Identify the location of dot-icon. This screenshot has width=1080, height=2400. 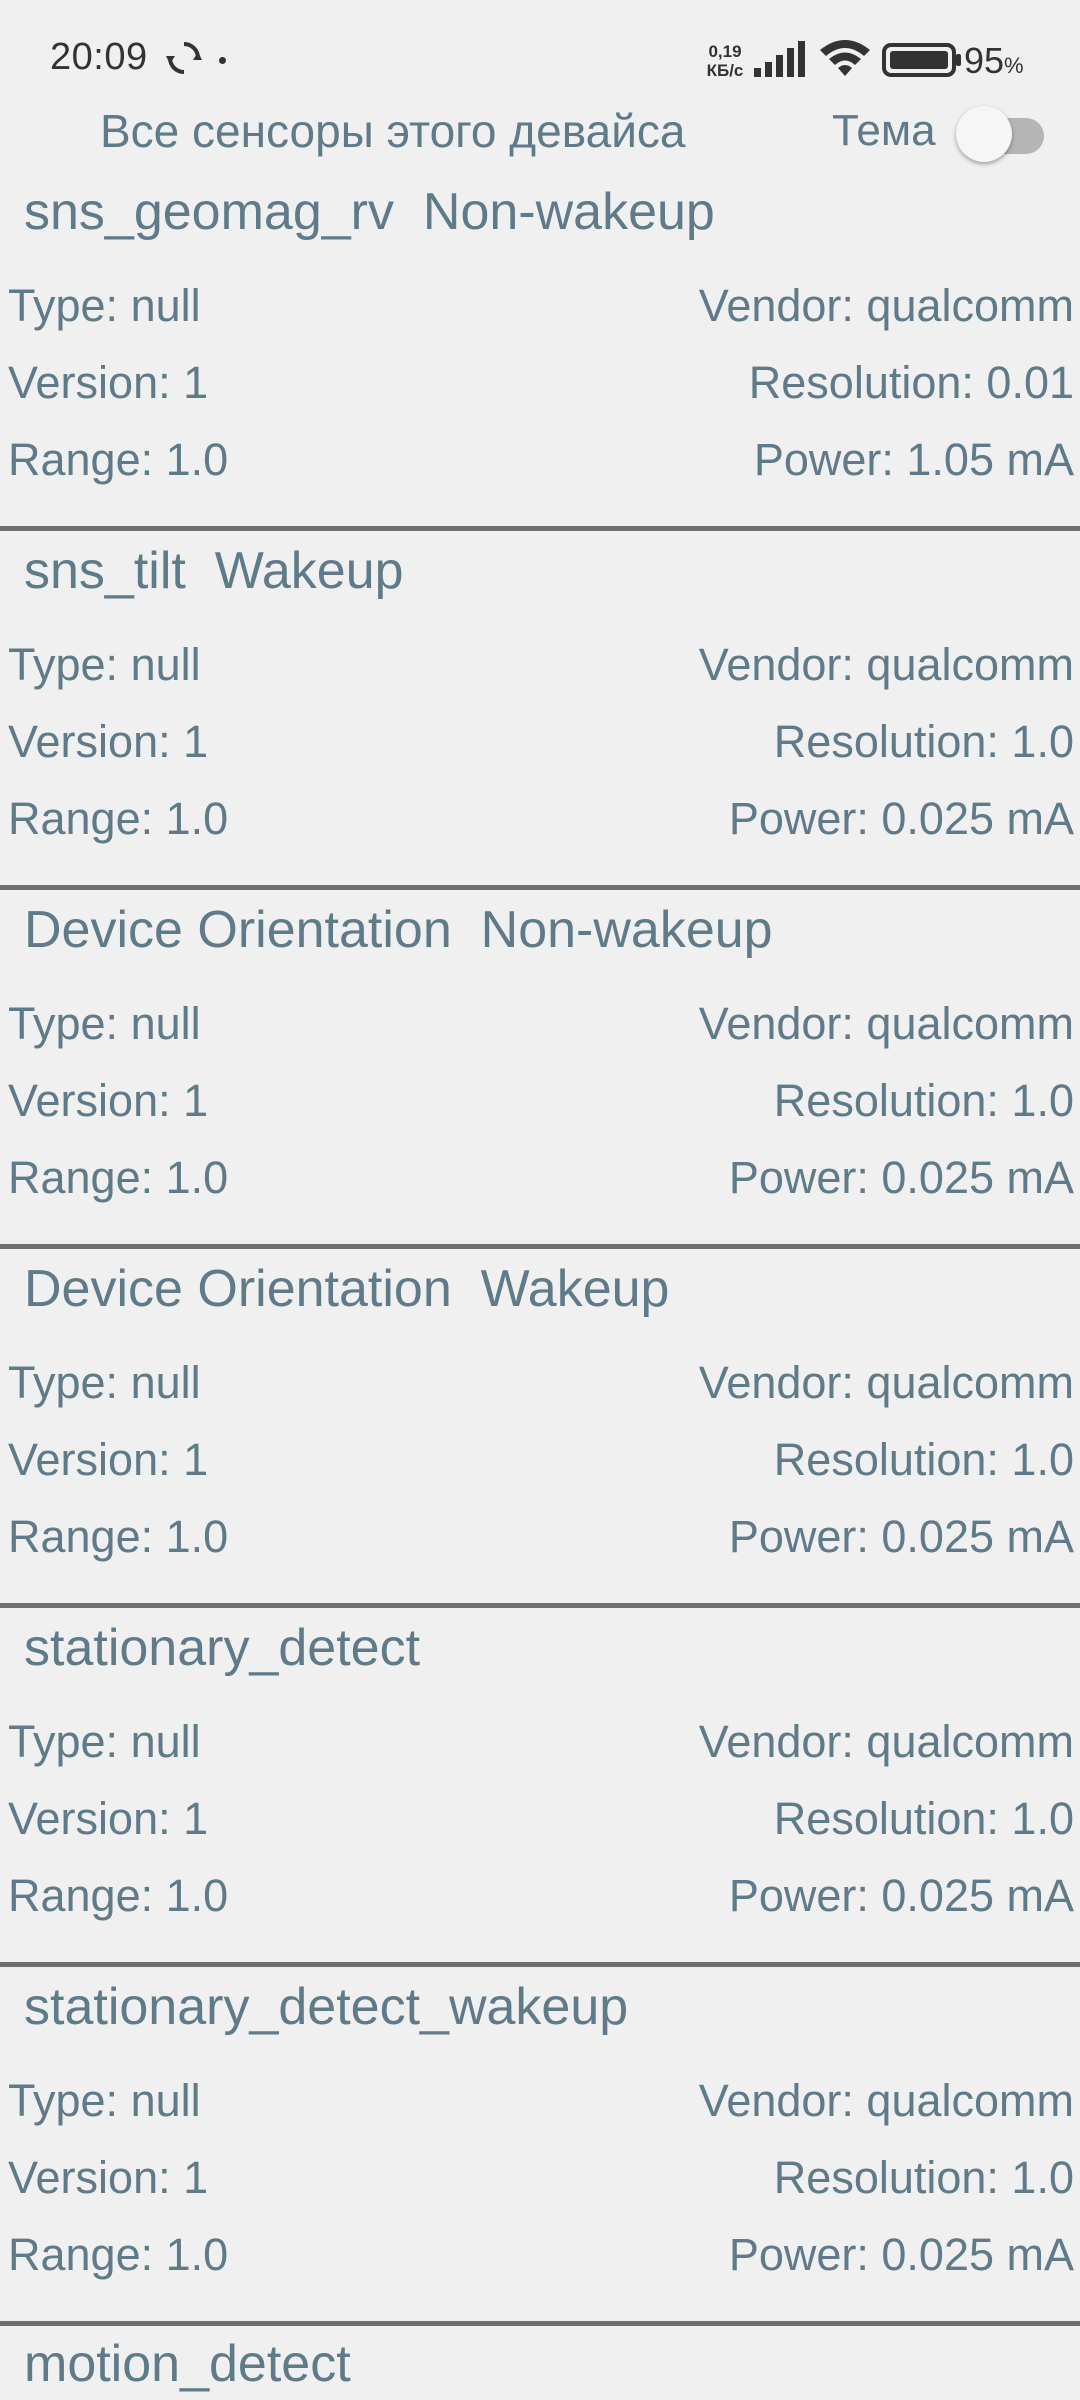
(222, 60).